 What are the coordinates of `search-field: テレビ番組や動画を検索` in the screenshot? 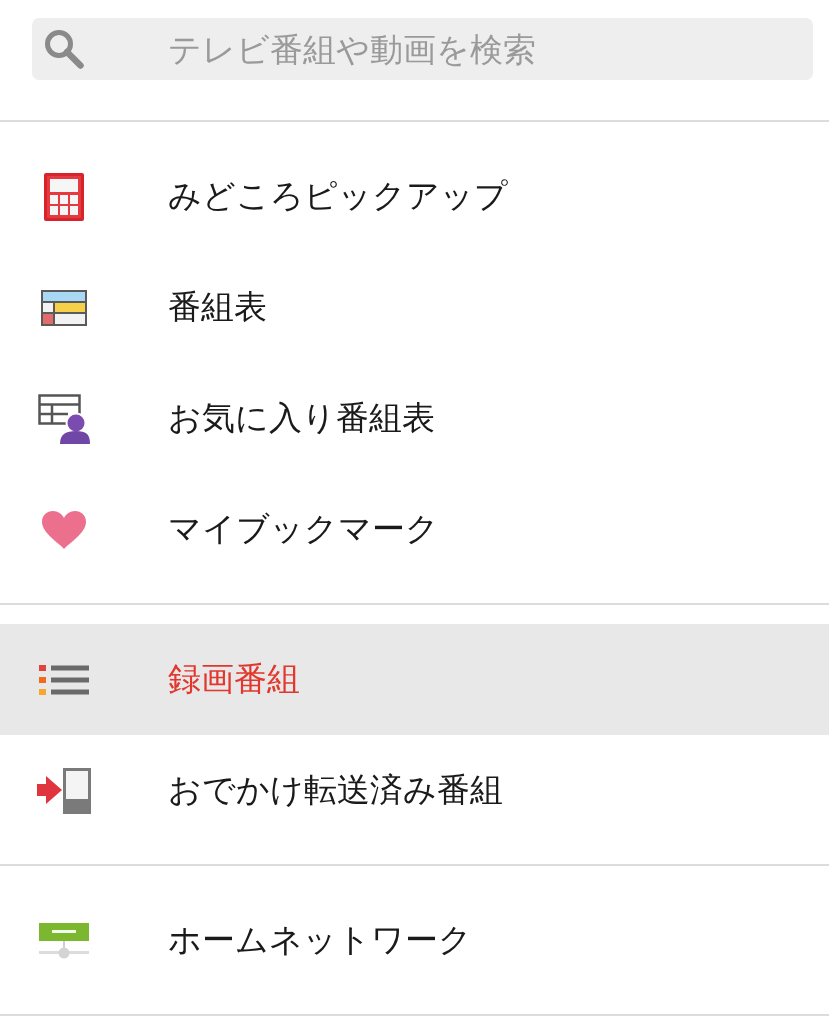 It's located at (422, 49).